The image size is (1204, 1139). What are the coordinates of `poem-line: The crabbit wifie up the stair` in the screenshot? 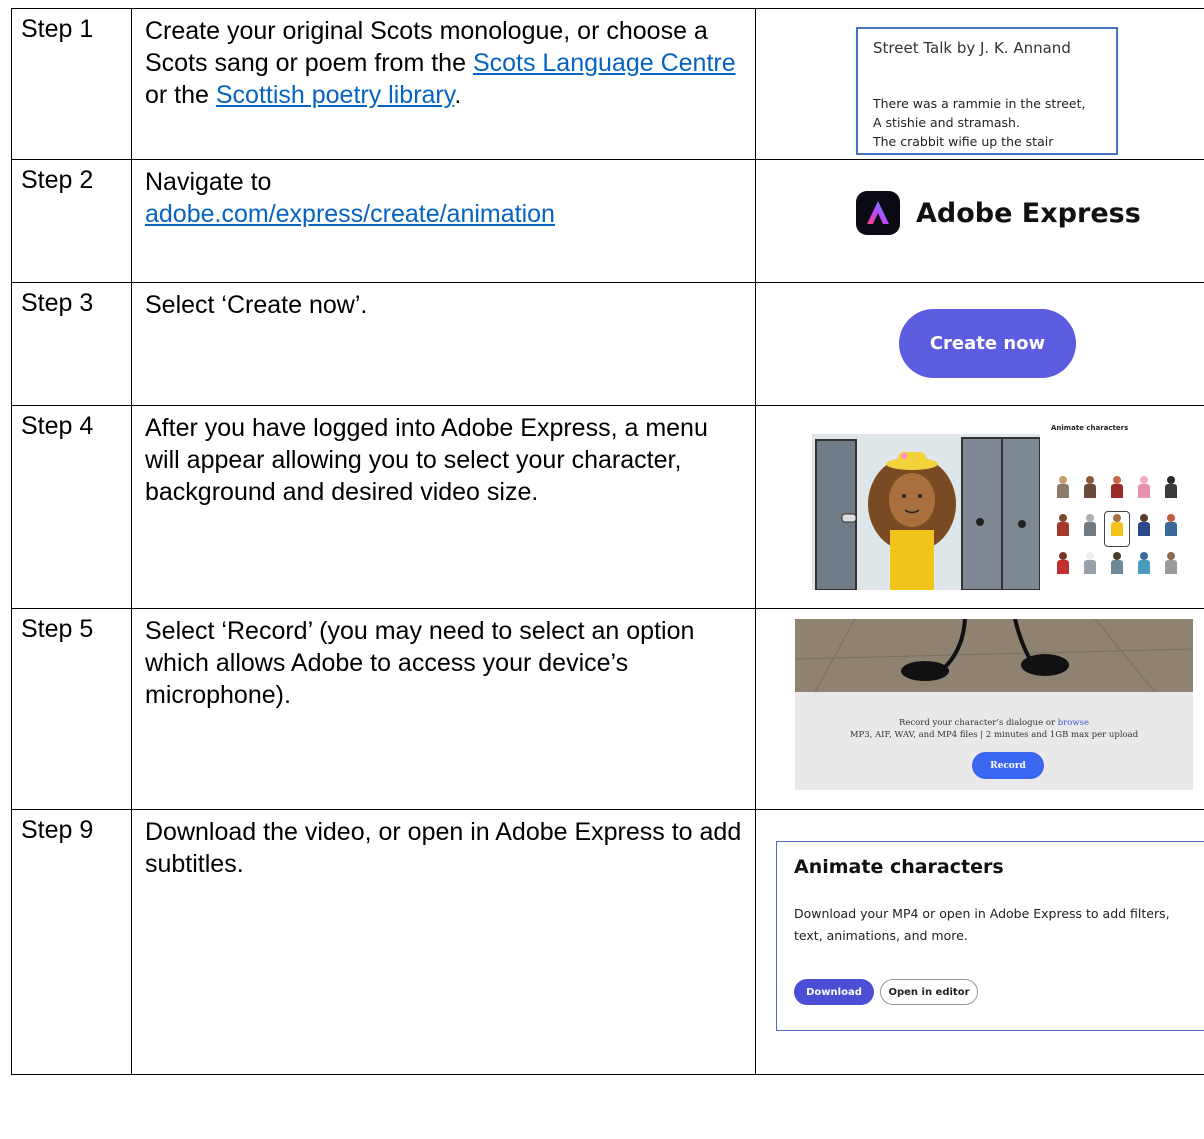 It's located at (963, 141).